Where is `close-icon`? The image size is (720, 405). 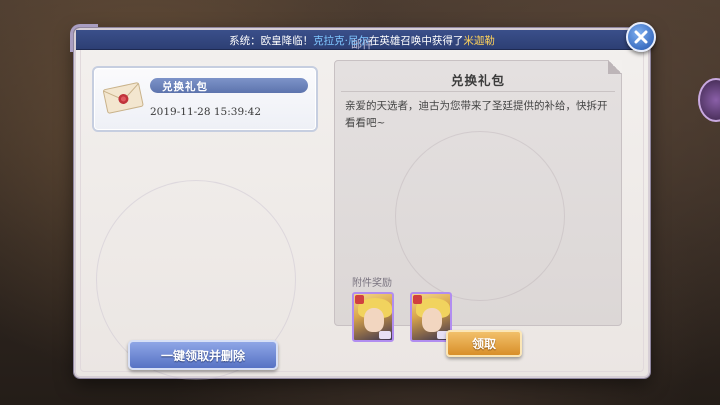
close-icon is located at coordinates (641, 37).